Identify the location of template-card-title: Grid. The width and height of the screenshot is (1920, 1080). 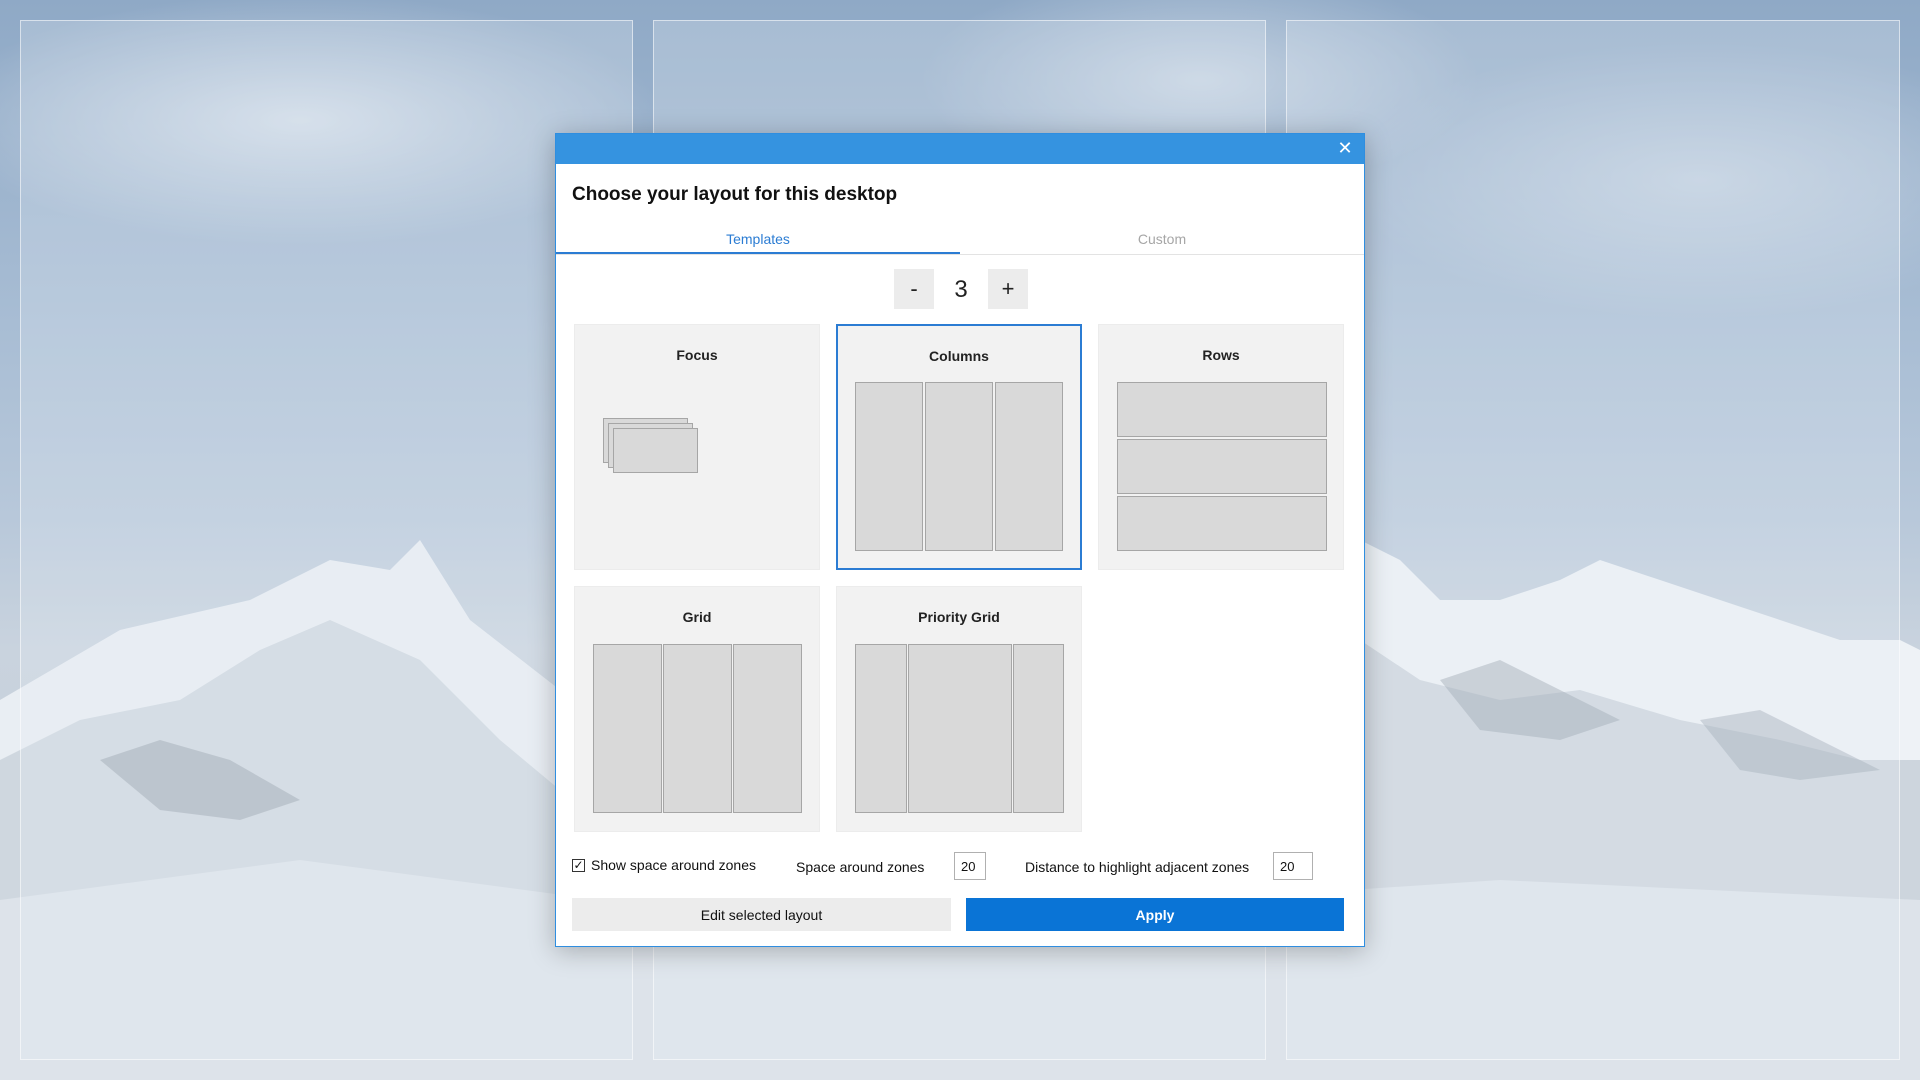
(697, 617).